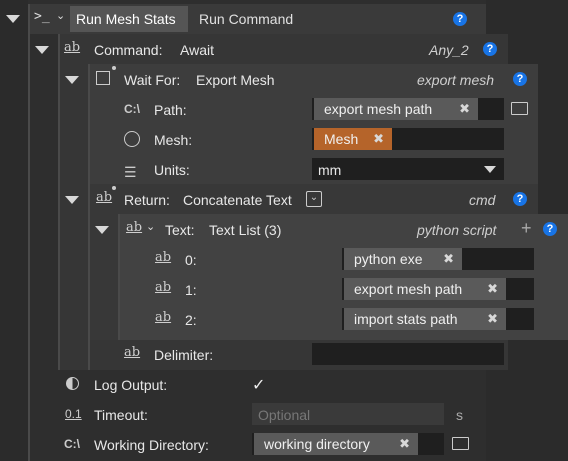 Image resolution: width=568 pixels, height=461 pixels. Describe the element at coordinates (235, 80) in the screenshot. I see `waitfor-value: Export Mesh` at that location.